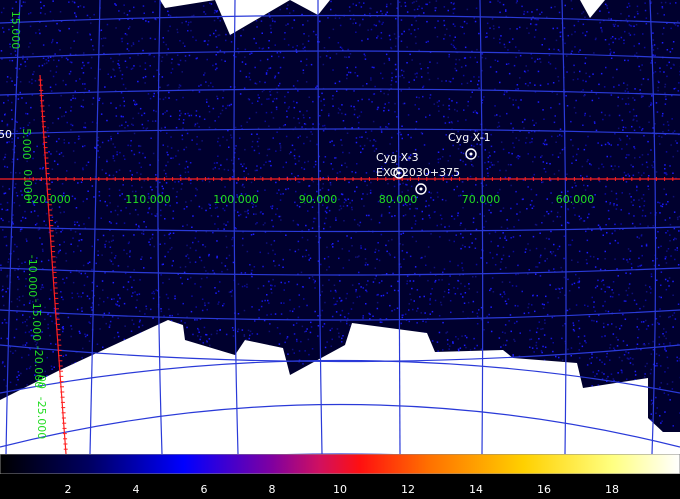  Describe the element at coordinates (41, 382) in the screenshot. I see `edge-fragment-label-2: 00` at that location.